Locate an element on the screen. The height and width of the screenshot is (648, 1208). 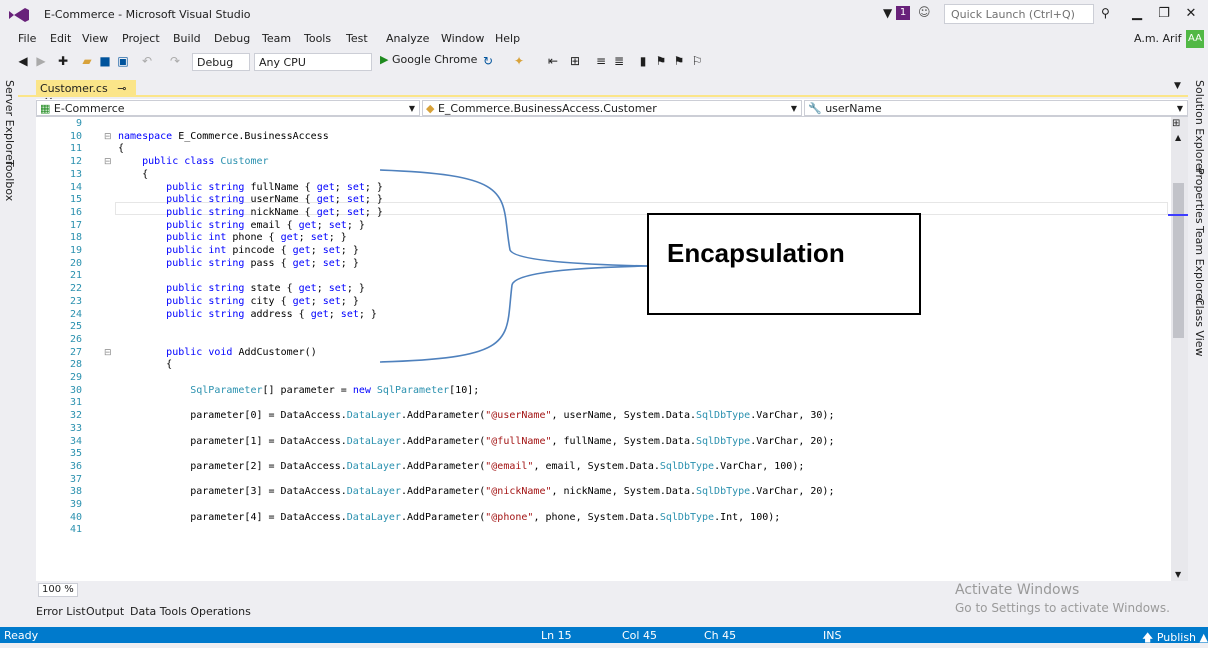
menu-help: Help is located at coordinates (507, 38).